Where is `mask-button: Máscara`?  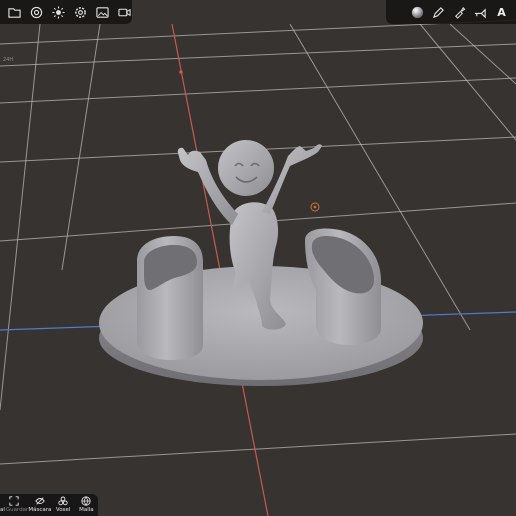 mask-button: Máscara is located at coordinates (39, 505).